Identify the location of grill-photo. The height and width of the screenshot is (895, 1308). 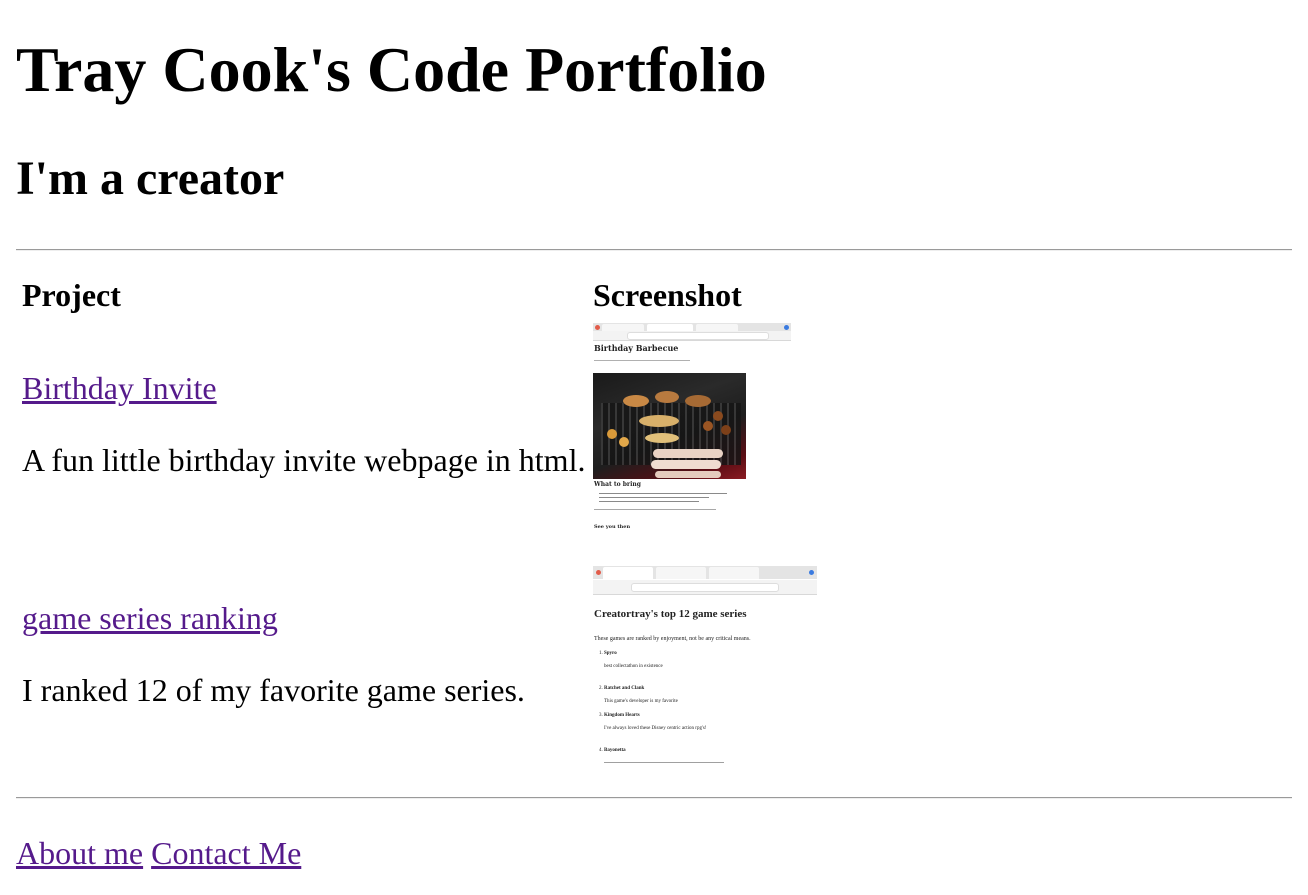
(669, 426).